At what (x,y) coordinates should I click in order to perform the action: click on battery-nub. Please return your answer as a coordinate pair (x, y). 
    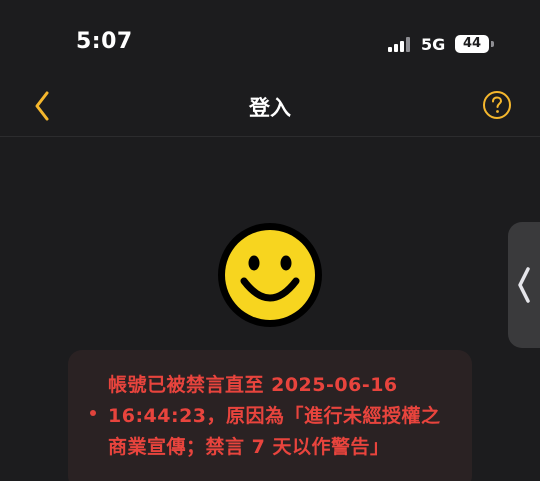
    Looking at the image, I should click on (492, 44).